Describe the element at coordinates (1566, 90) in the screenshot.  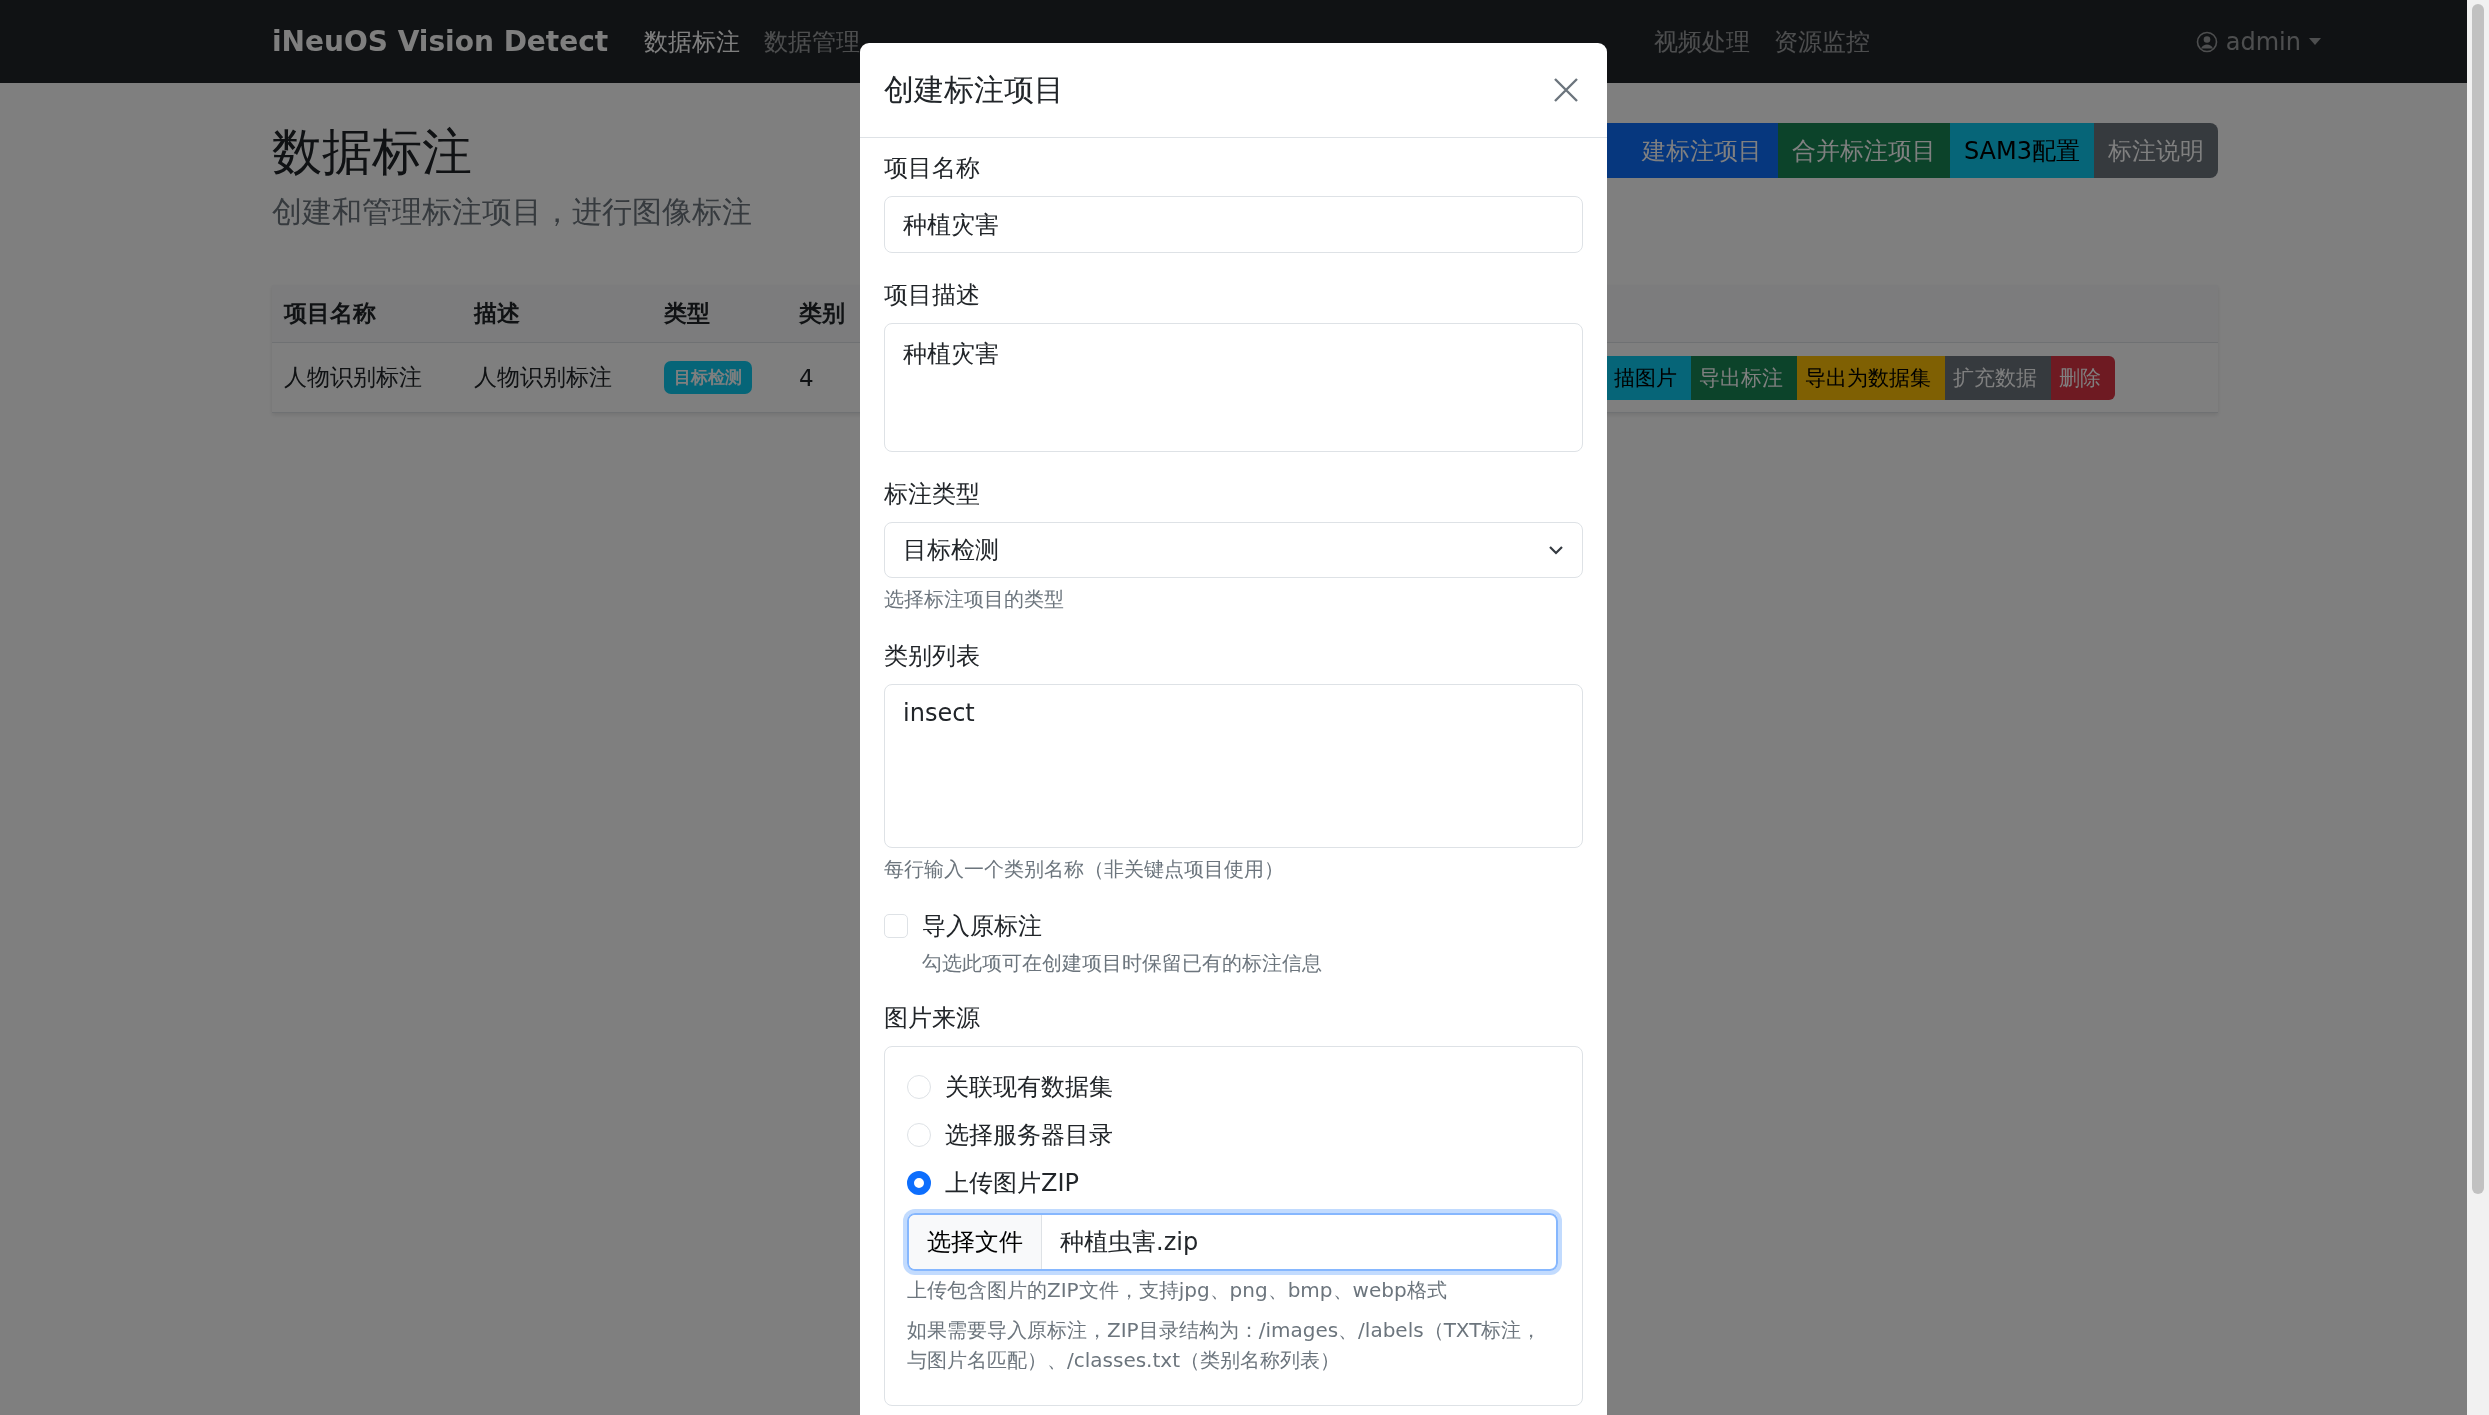
I see `close-icon` at that location.